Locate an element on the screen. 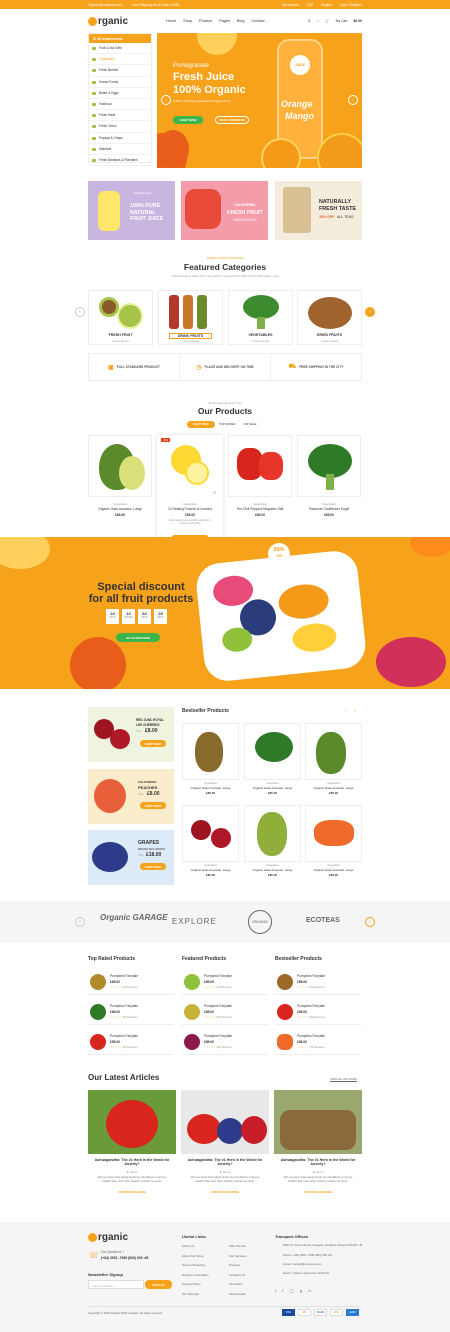 The image size is (450, 1332). category-item: Papaya & Crisps is located at coordinates (120, 138).